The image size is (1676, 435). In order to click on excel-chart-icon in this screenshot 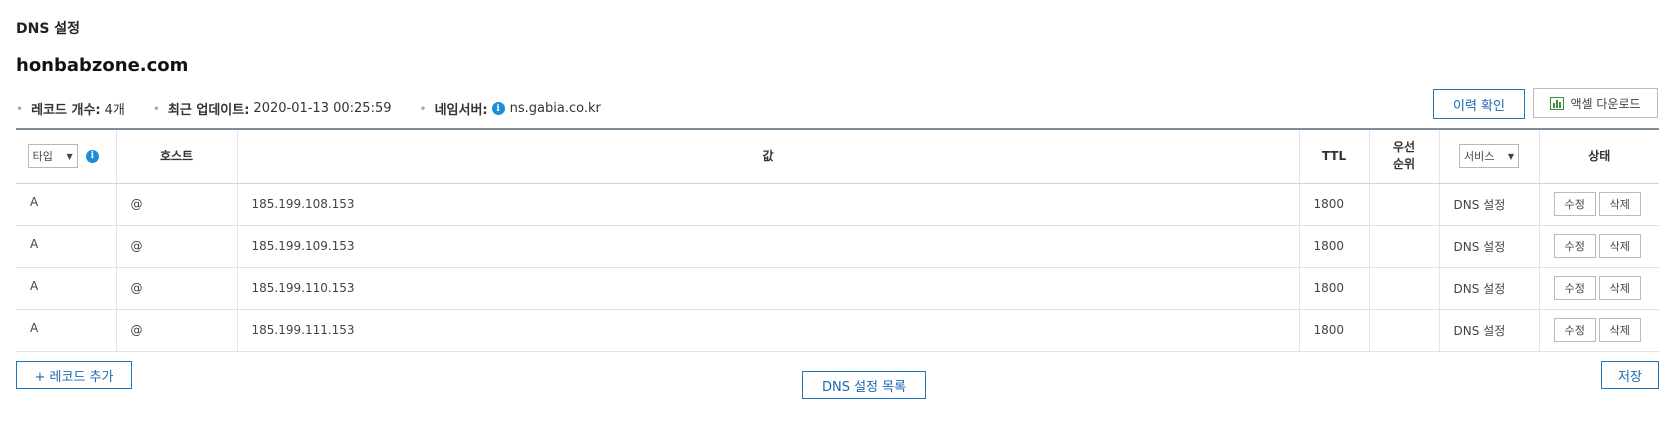, I will do `click(1557, 103)`.